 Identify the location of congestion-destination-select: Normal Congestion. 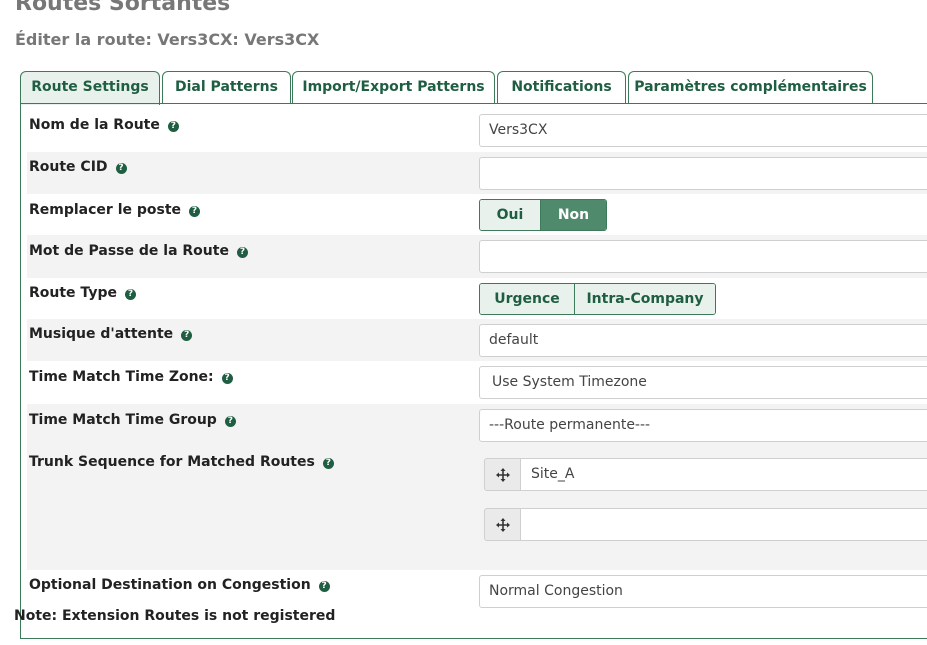
(703, 591).